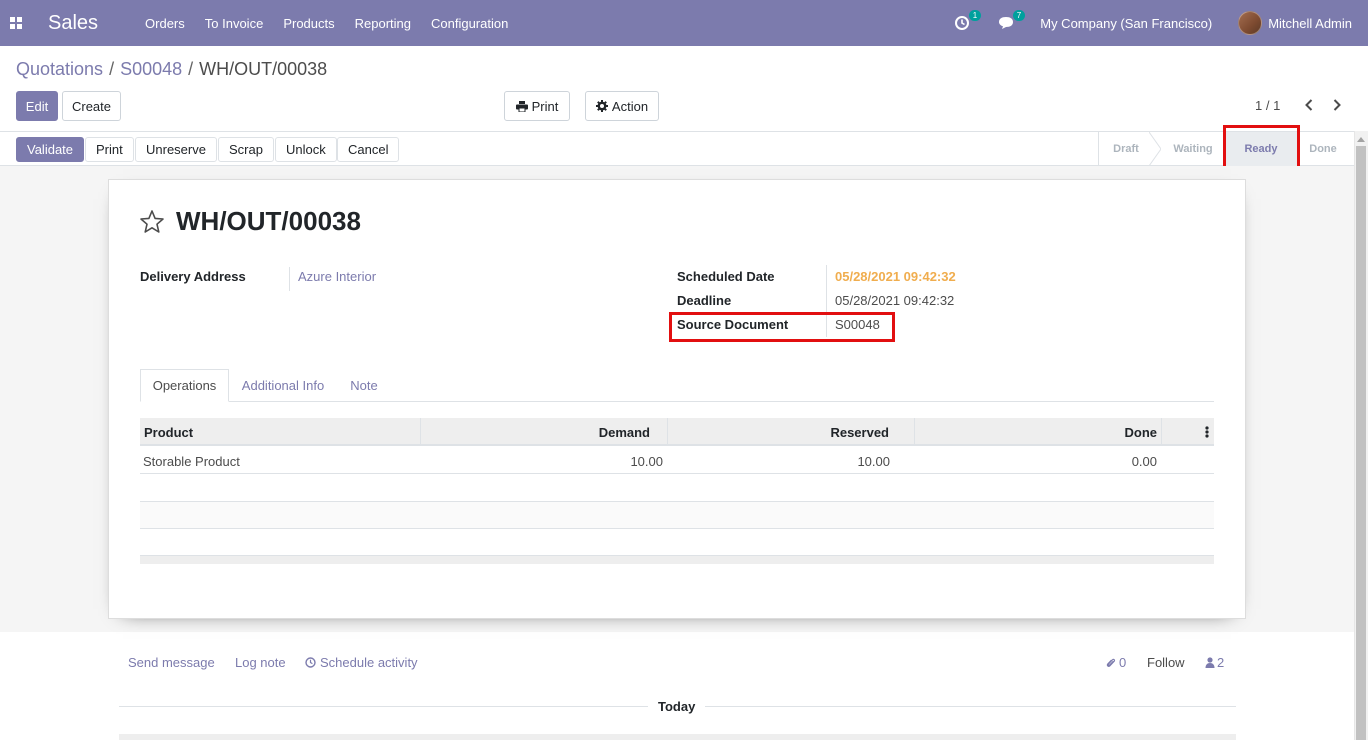  I want to click on delivery-address-label: Delivery Address, so click(193, 276).